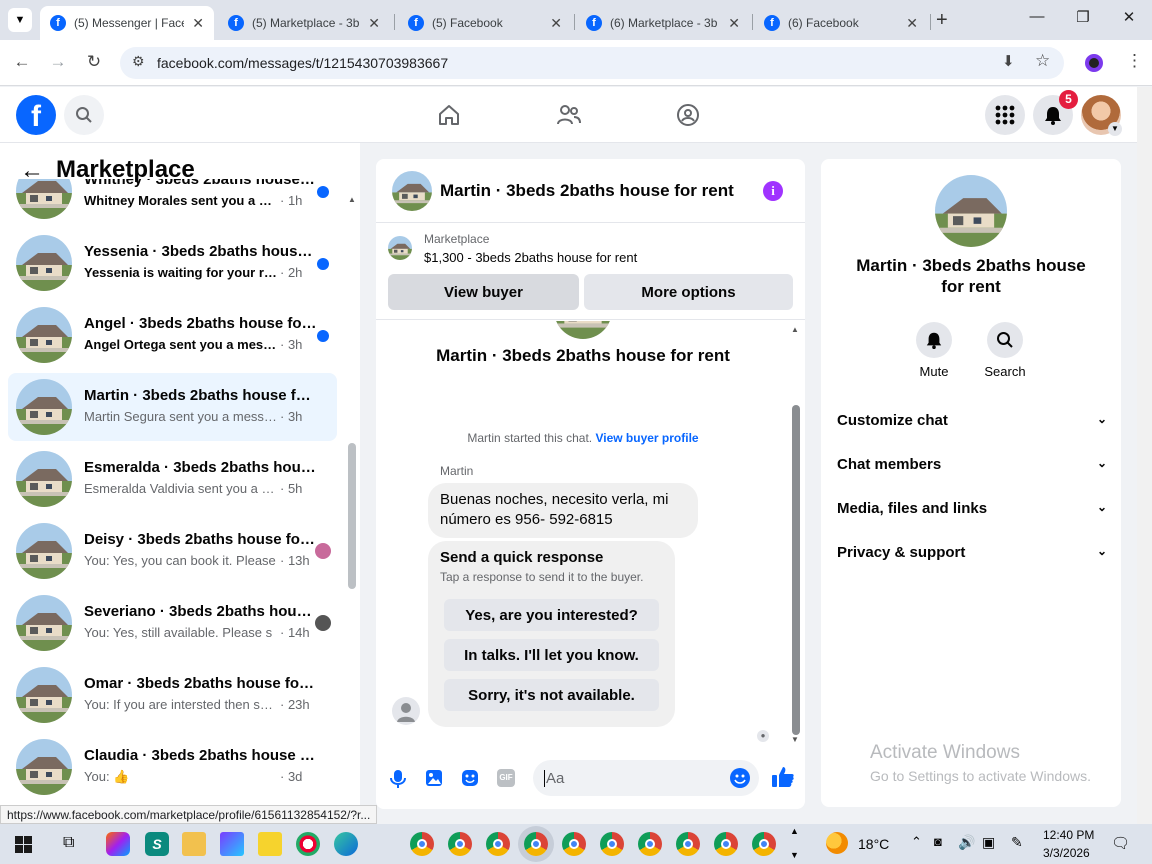 The height and width of the screenshot is (864, 1152). Describe the element at coordinates (232, 844) in the screenshot. I see `vpn-app-icon` at that location.